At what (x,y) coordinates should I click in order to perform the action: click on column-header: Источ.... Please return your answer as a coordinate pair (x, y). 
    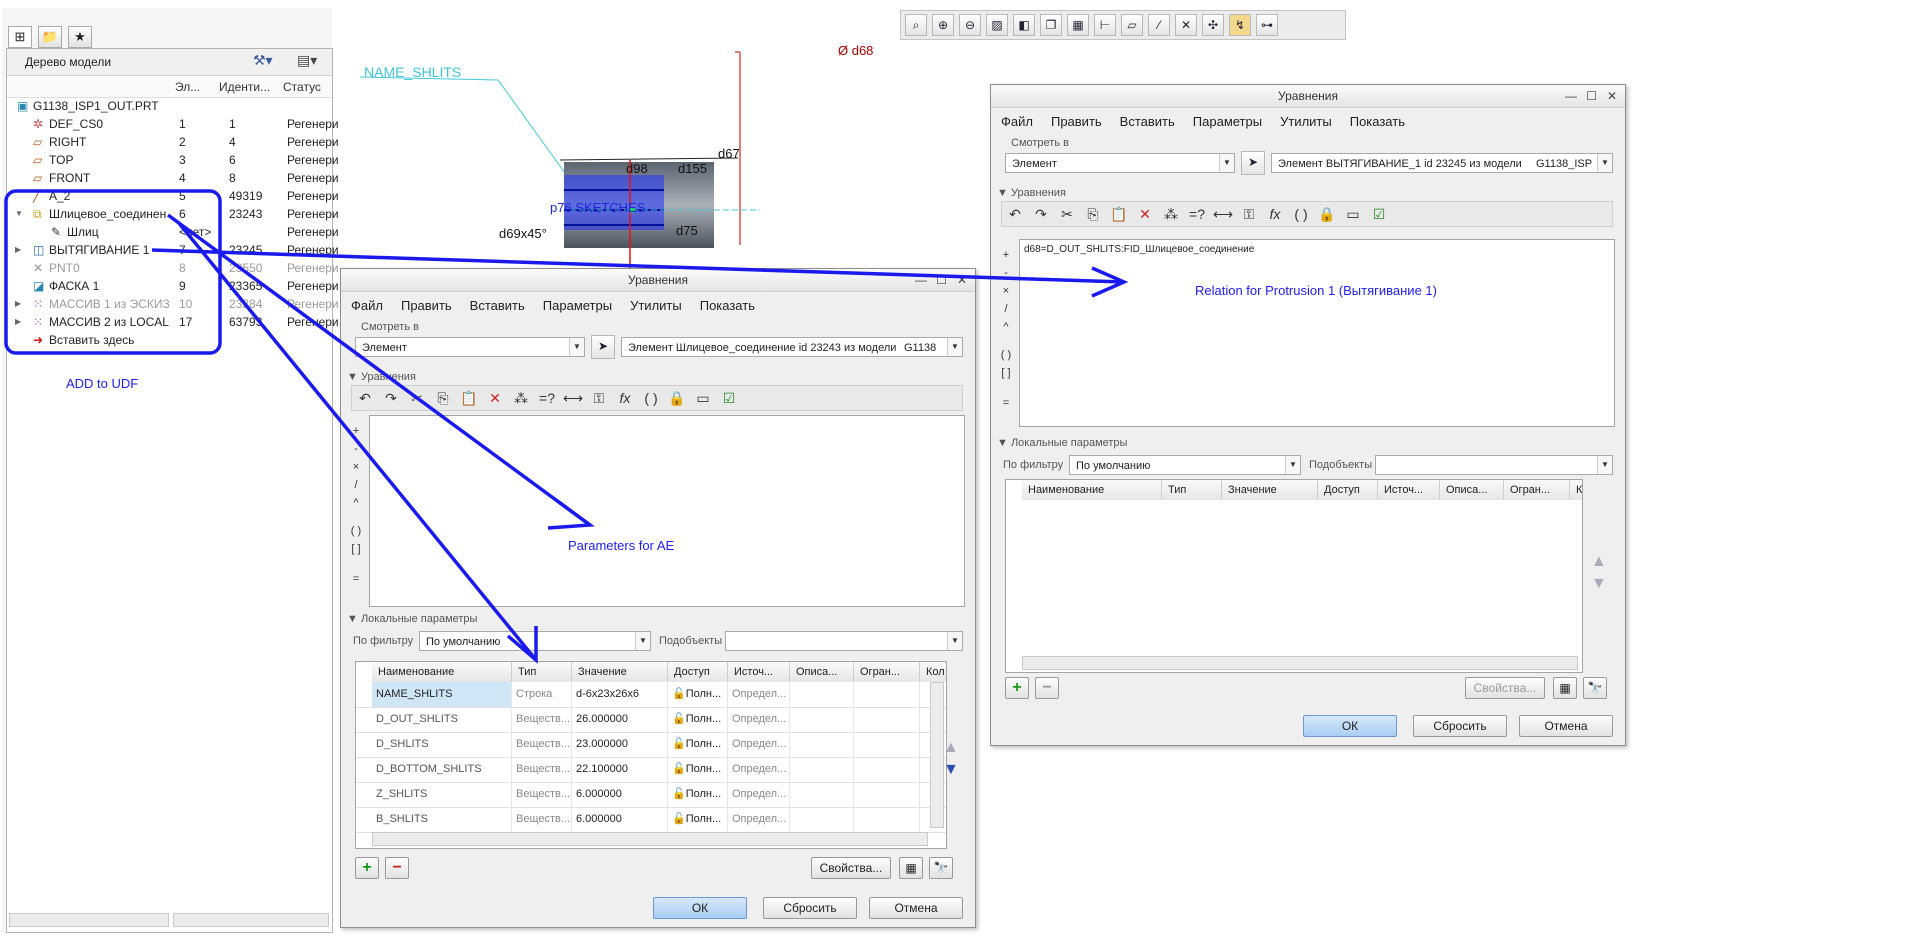
    Looking at the image, I should click on (759, 672).